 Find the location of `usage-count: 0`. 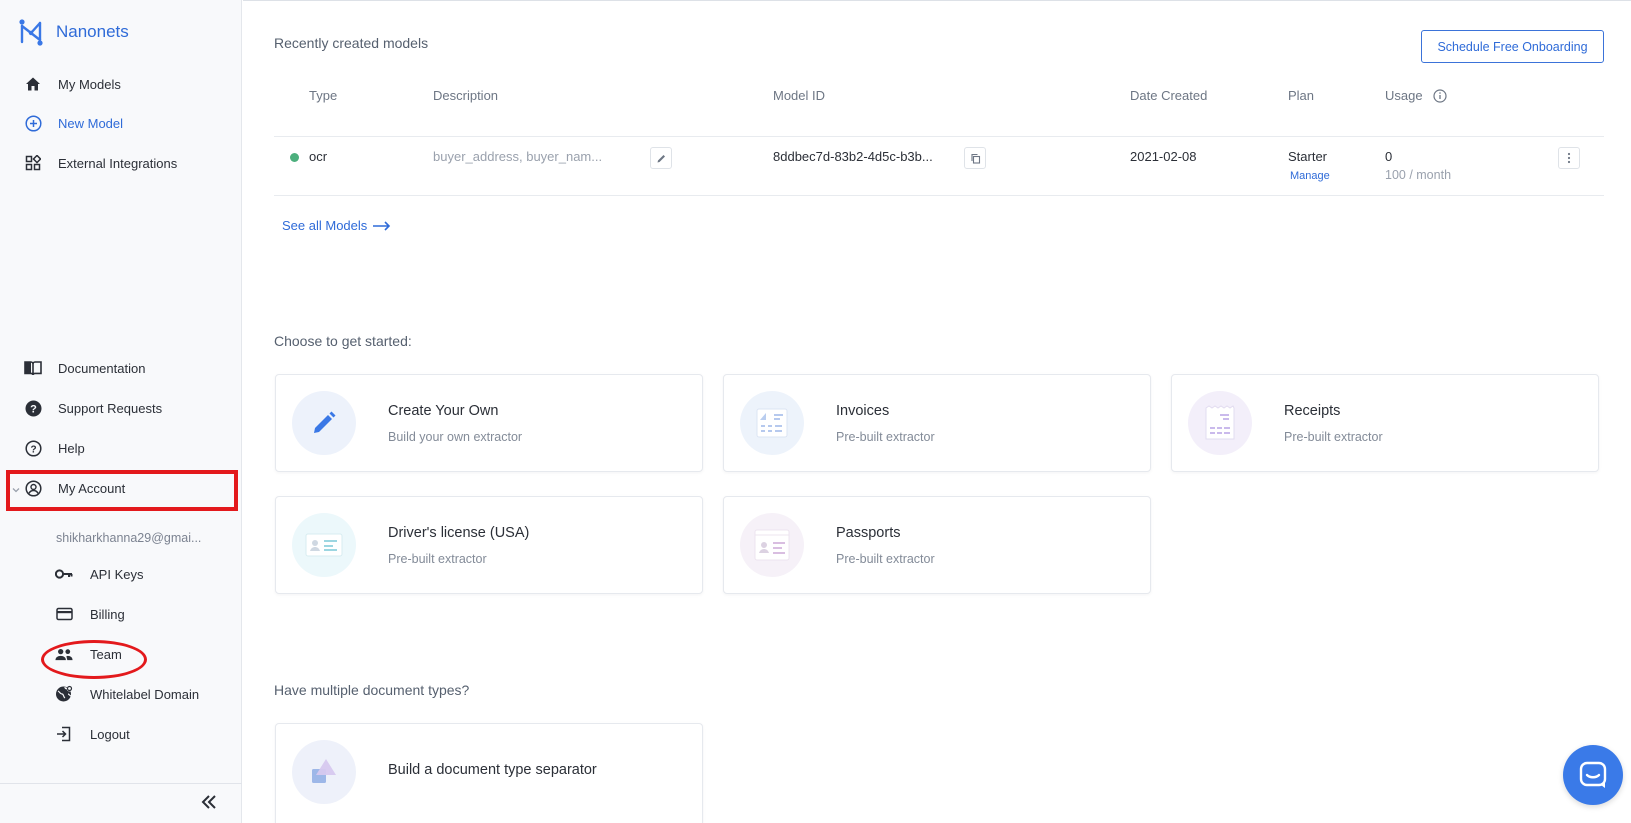

usage-count: 0 is located at coordinates (1389, 156).